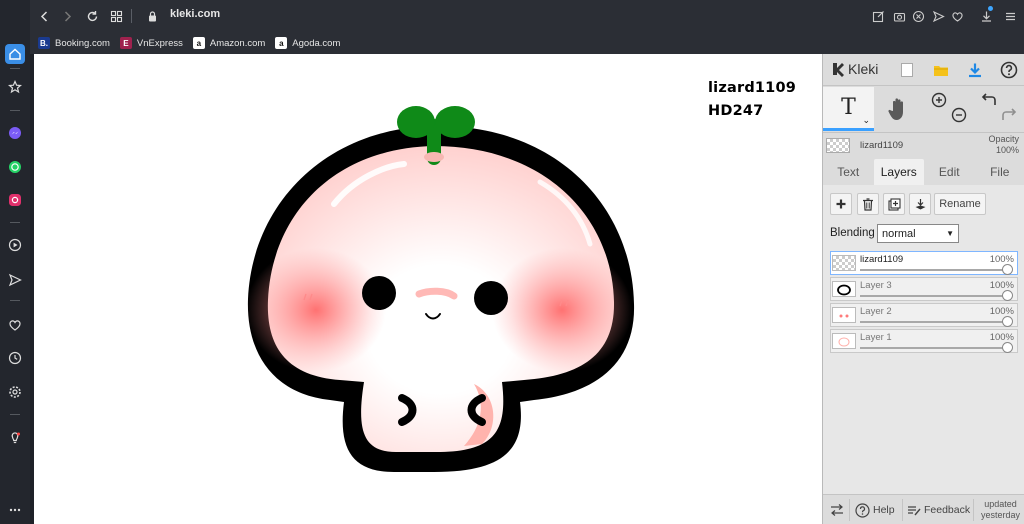 This screenshot has width=1024, height=524. What do you see at coordinates (947, 510) in the screenshot?
I see `feedback-label: Feedback` at bounding box center [947, 510].